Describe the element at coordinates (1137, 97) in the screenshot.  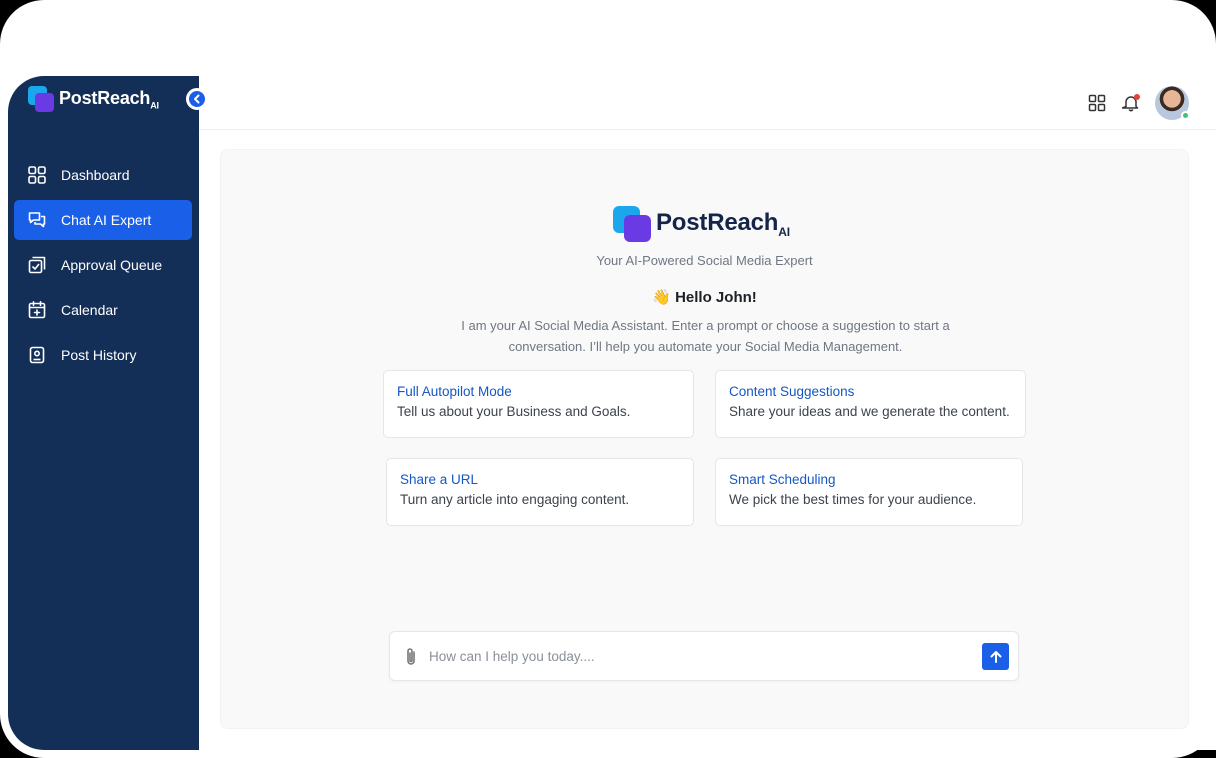
I see `notification-dot` at that location.